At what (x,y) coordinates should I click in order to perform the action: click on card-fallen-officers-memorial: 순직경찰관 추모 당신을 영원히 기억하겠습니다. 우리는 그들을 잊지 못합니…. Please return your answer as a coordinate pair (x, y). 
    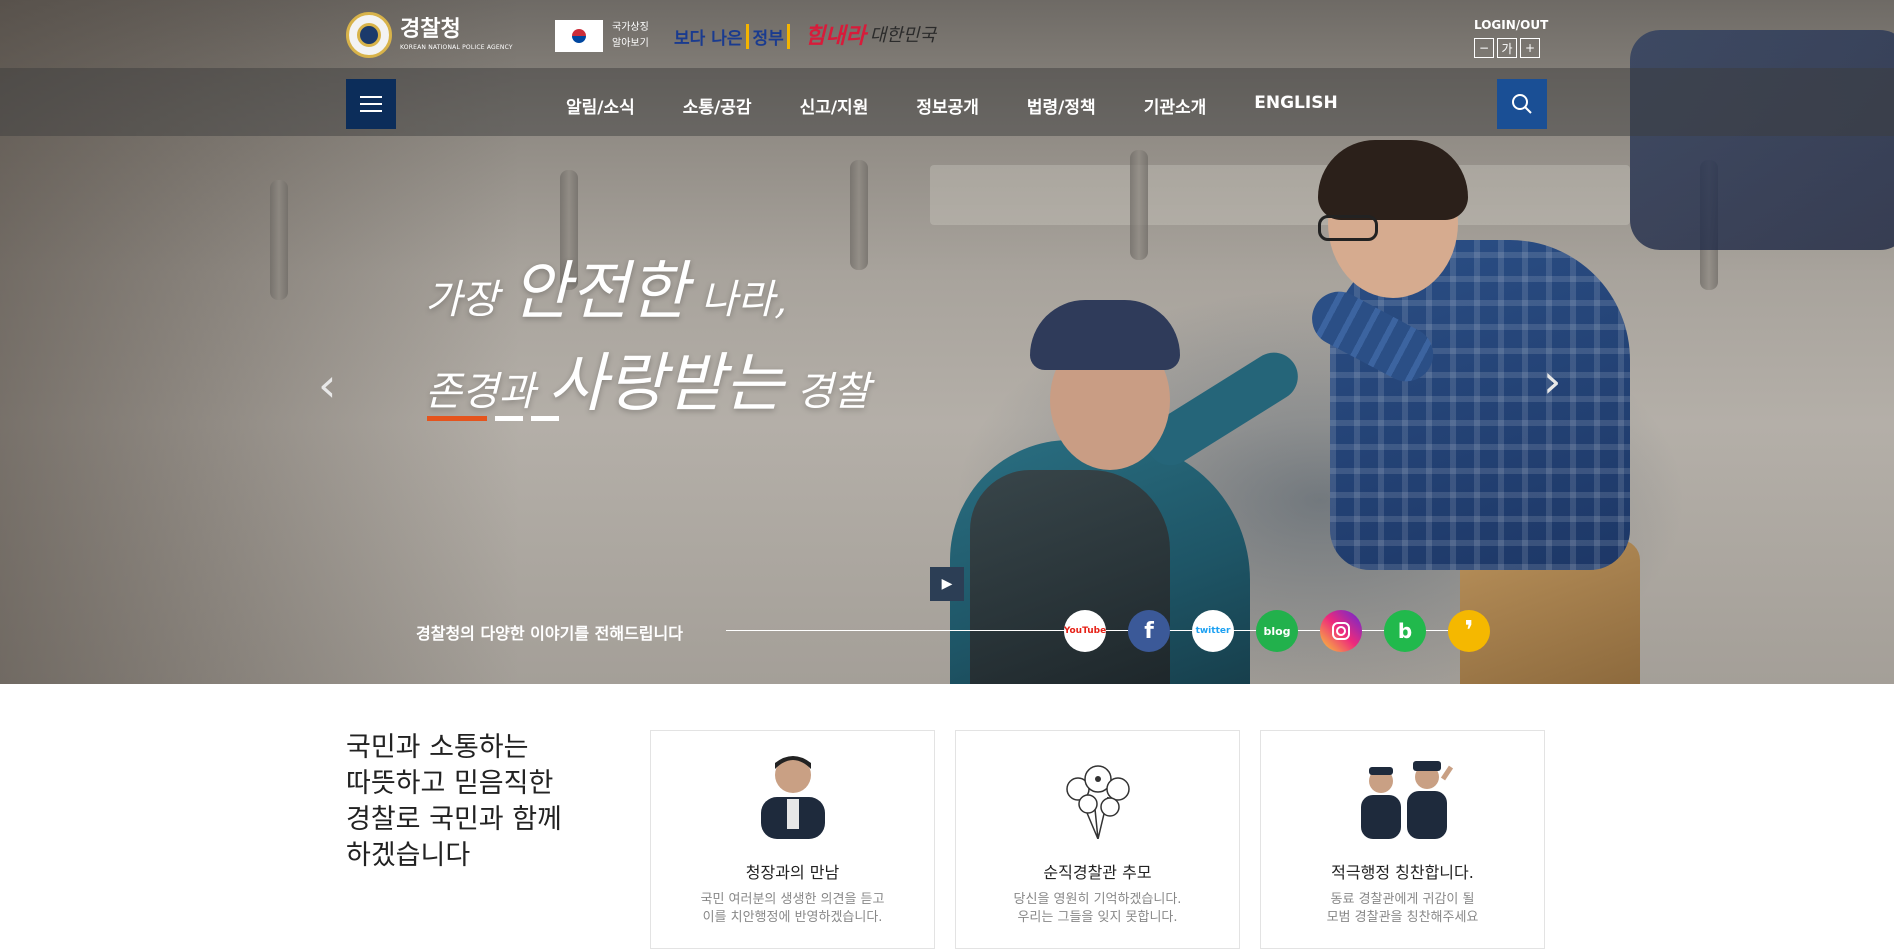
    Looking at the image, I should click on (1097, 839).